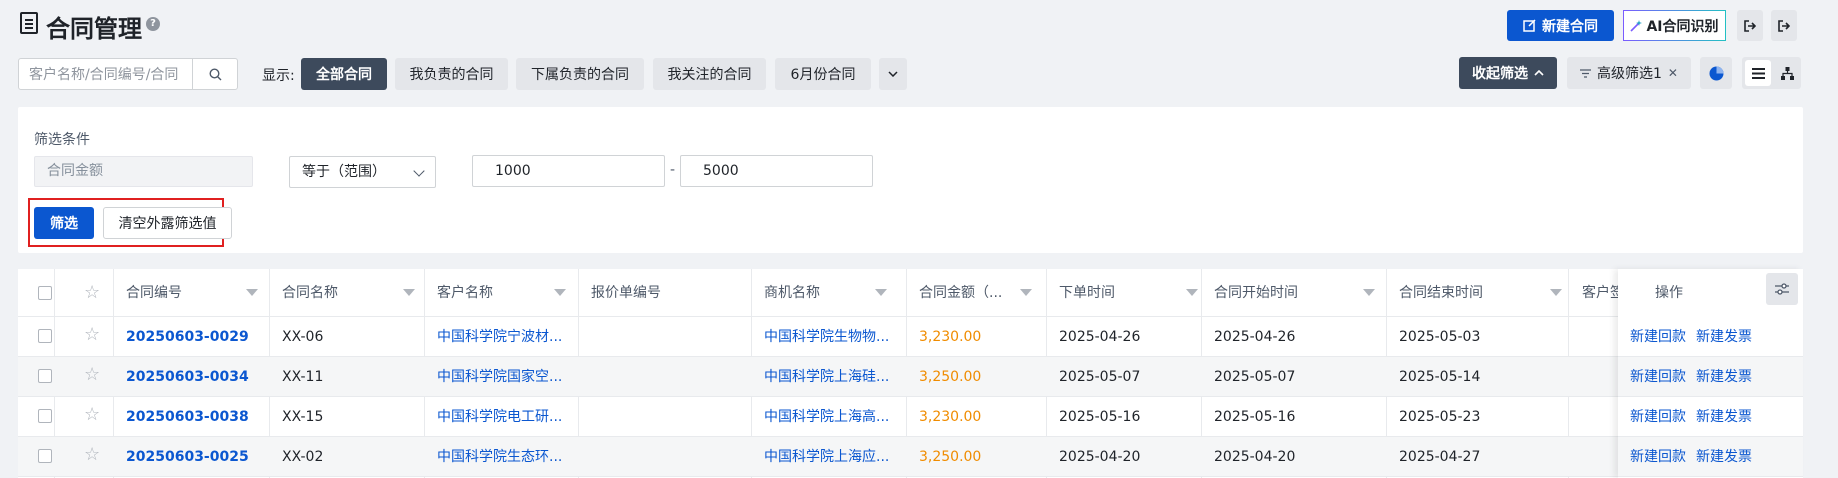  I want to click on cell-start: 2025-04-20, so click(1255, 457).